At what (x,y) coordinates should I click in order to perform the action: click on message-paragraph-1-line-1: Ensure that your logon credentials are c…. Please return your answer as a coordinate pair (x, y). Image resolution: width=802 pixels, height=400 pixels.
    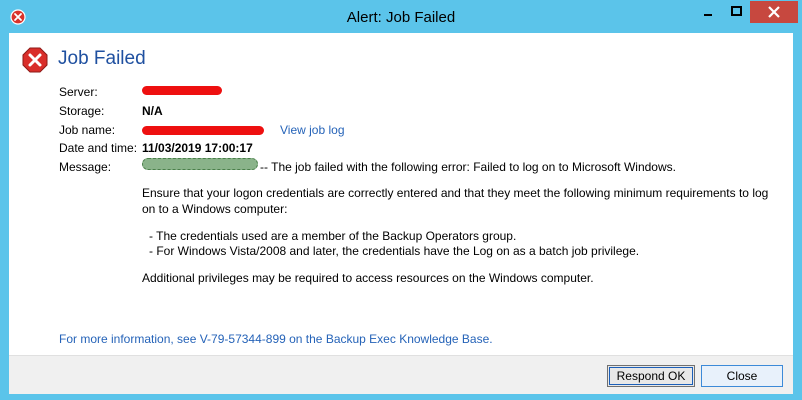
    Looking at the image, I should click on (455, 193).